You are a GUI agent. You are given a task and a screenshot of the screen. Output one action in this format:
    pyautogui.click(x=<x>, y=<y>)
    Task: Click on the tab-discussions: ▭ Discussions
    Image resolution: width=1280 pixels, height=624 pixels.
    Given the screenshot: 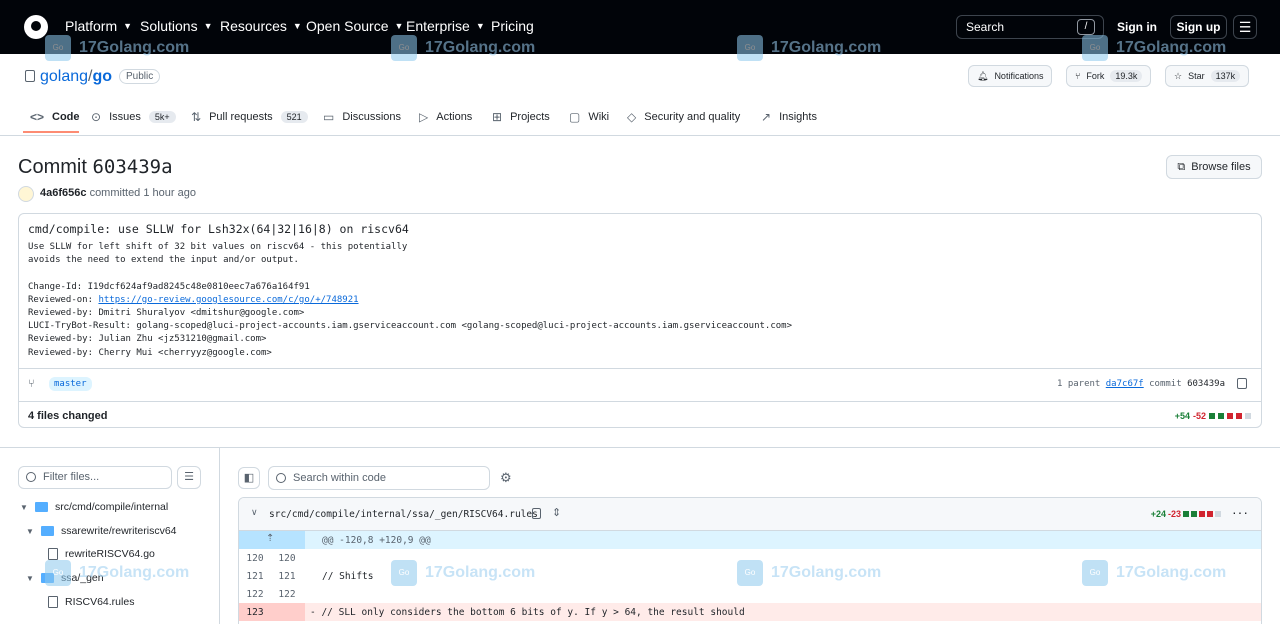 What is the action you would take?
    pyautogui.click(x=362, y=117)
    